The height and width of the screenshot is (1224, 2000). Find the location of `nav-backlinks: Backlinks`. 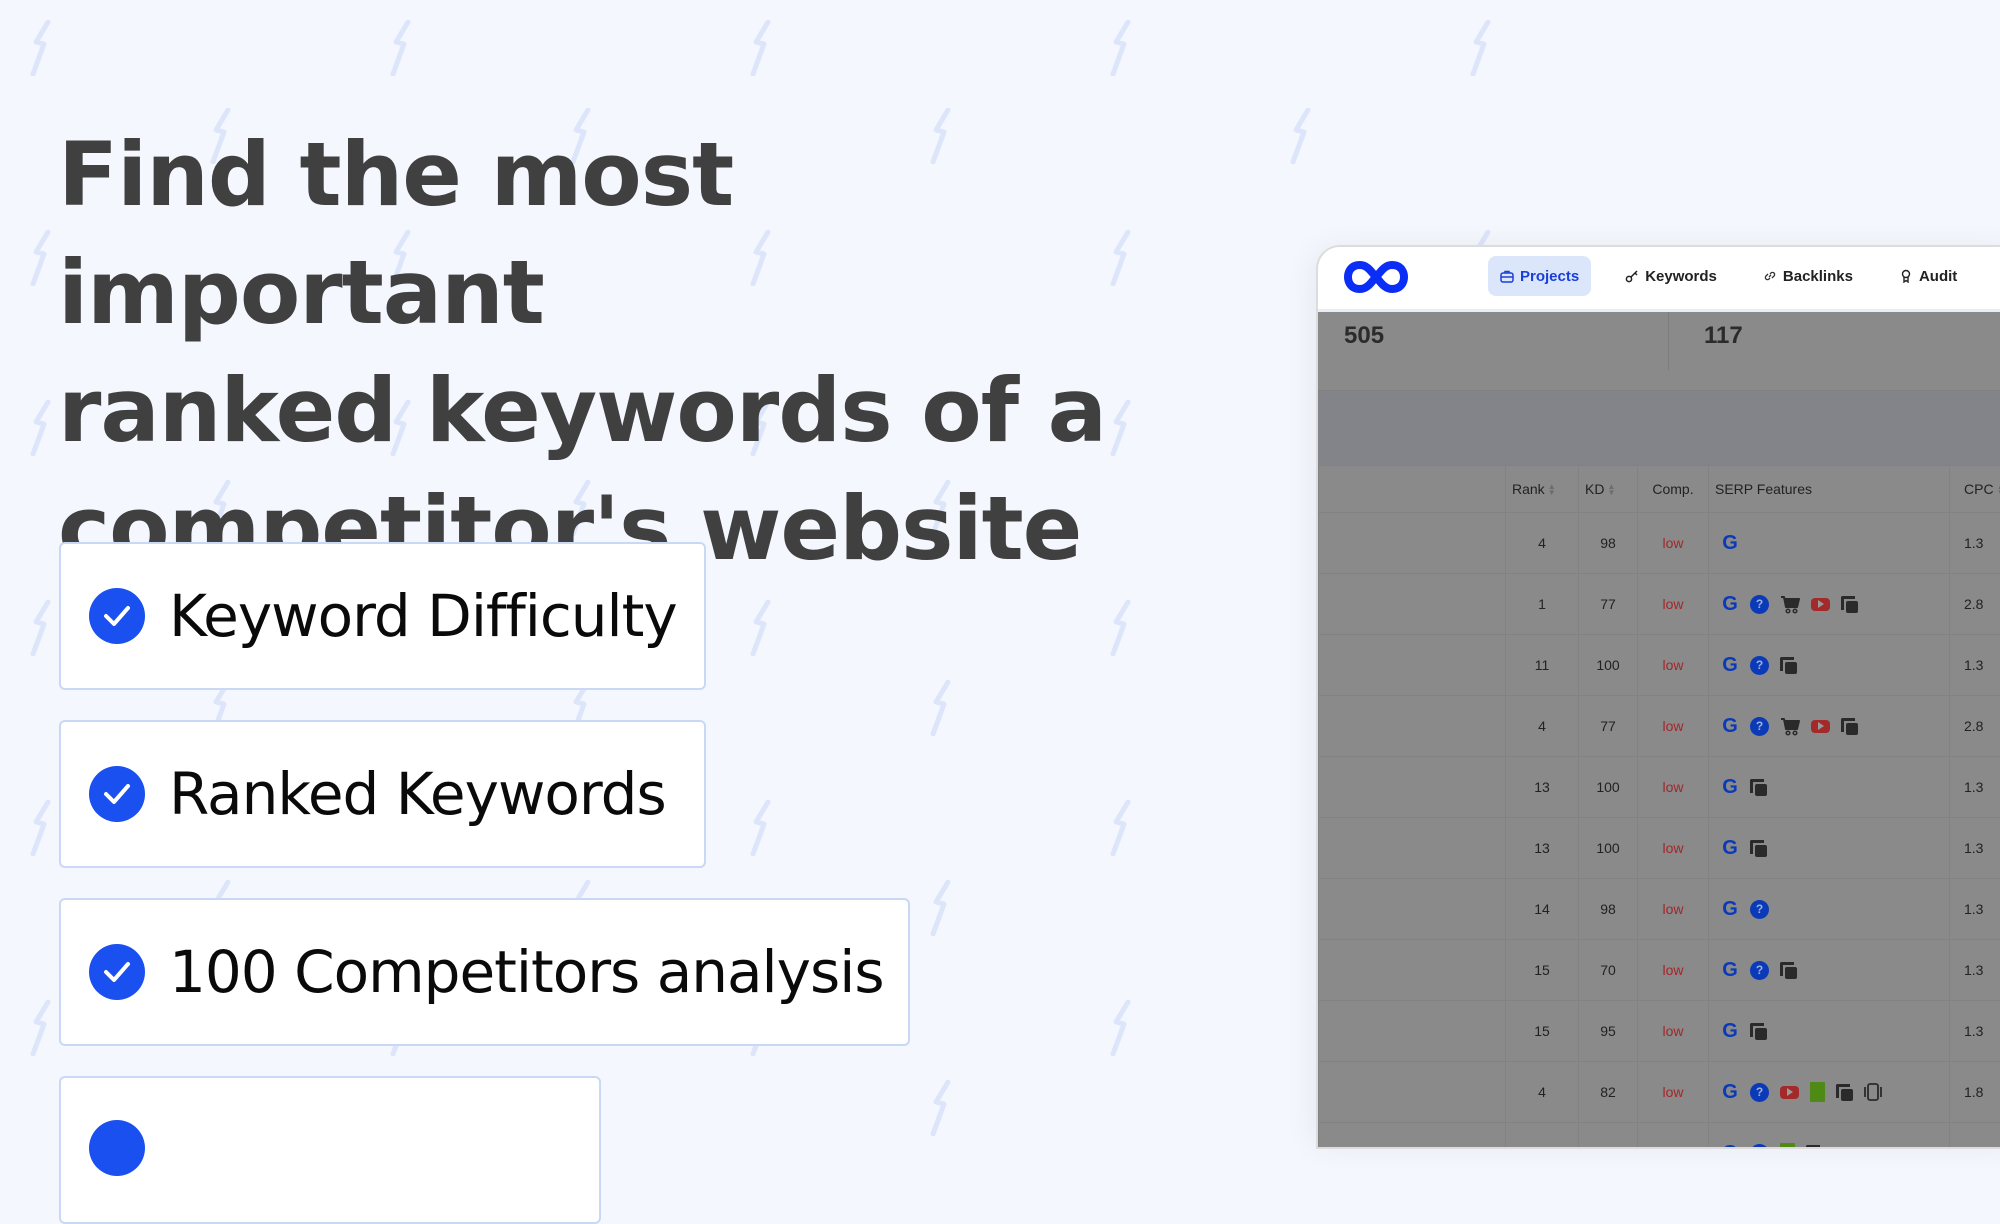

nav-backlinks: Backlinks is located at coordinates (1808, 276).